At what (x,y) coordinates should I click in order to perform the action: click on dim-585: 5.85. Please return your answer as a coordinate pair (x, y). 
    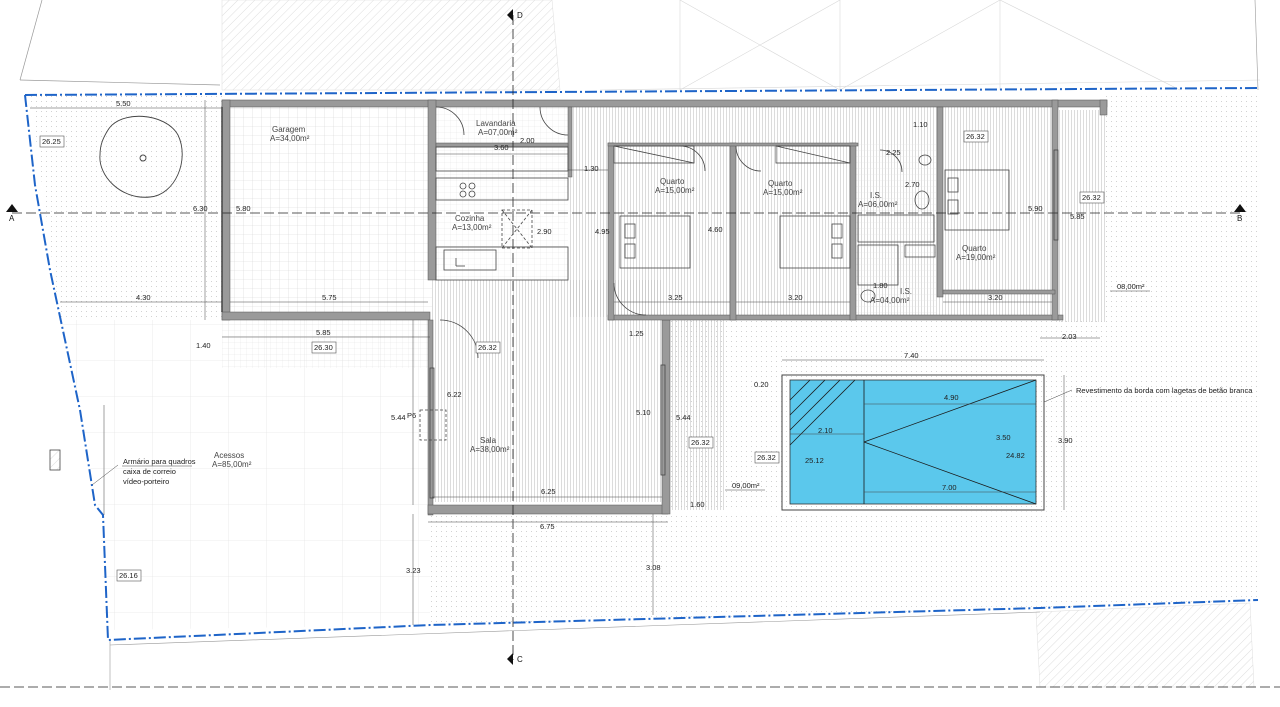
    Looking at the image, I should click on (323, 332).